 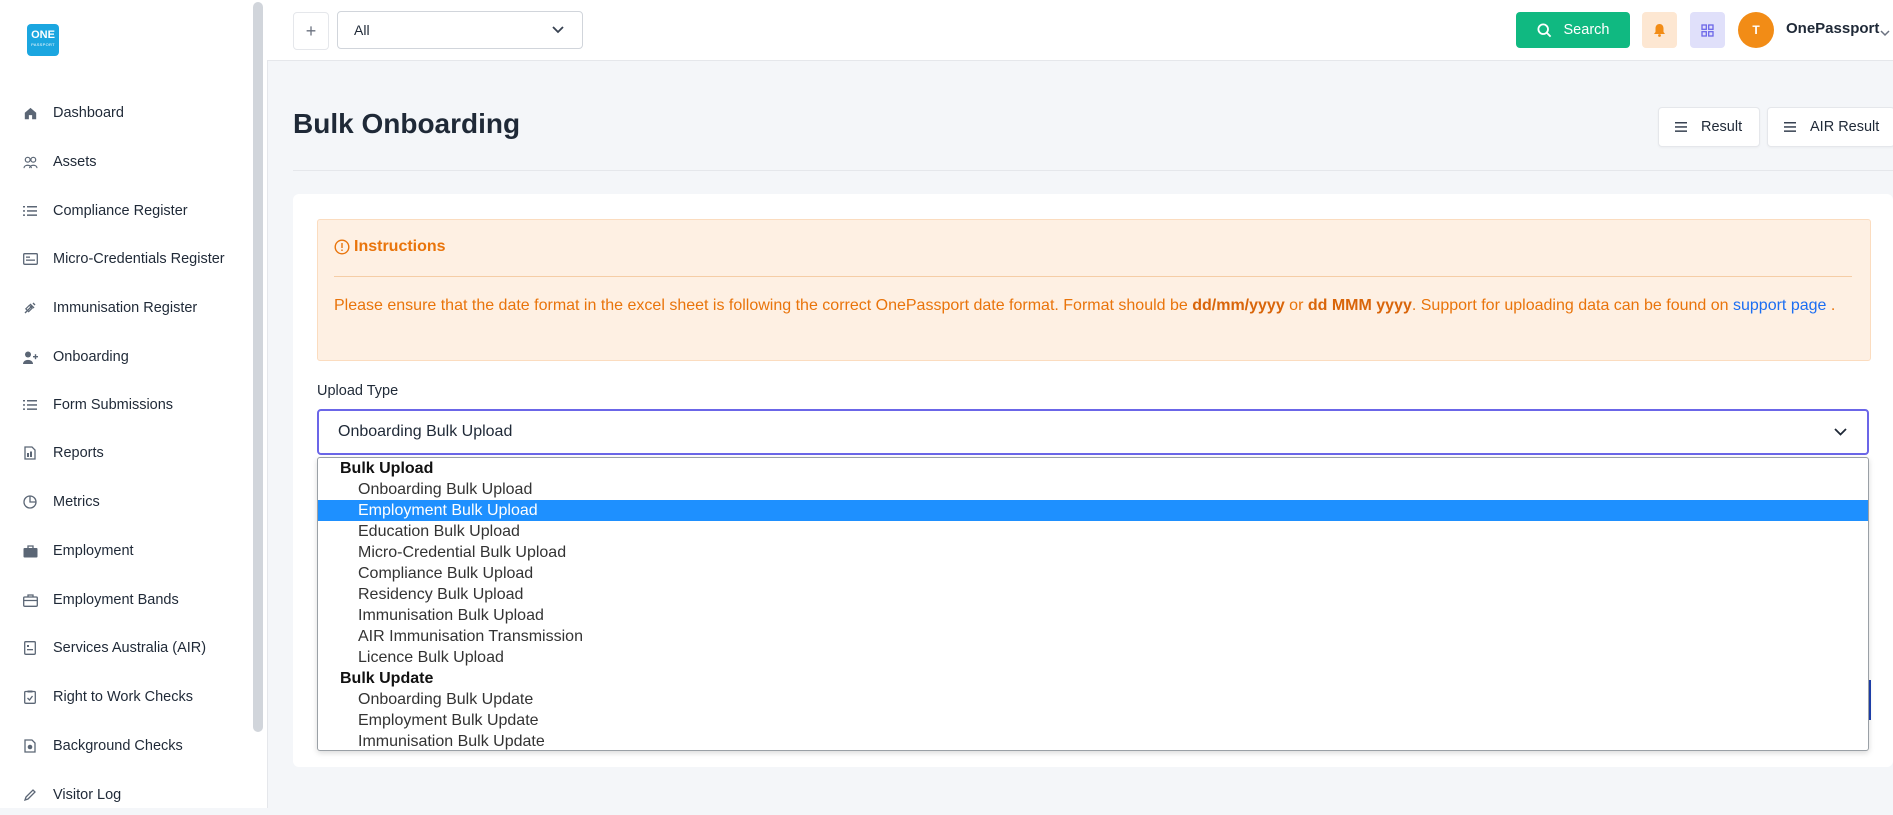 What do you see at coordinates (30, 453) in the screenshot?
I see `document-icon` at bounding box center [30, 453].